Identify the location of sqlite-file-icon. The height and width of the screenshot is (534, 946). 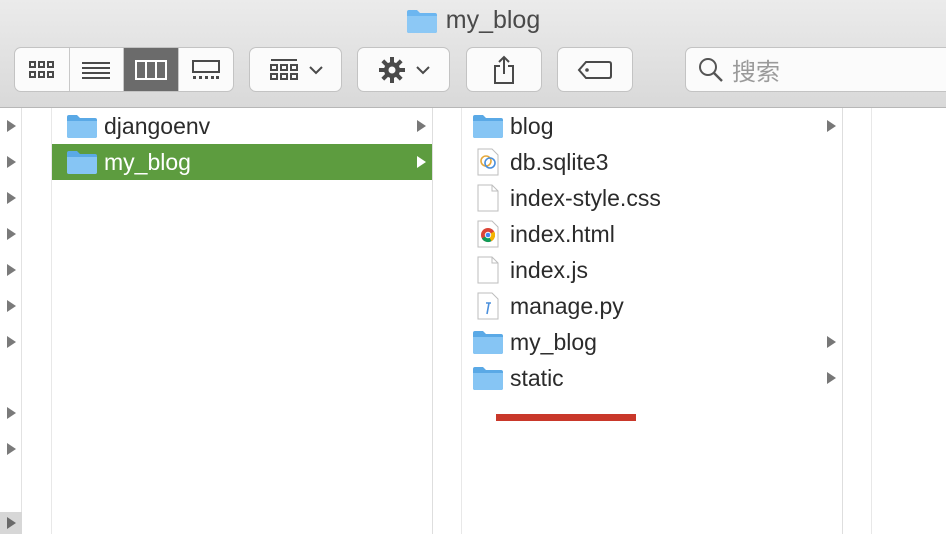
(488, 162).